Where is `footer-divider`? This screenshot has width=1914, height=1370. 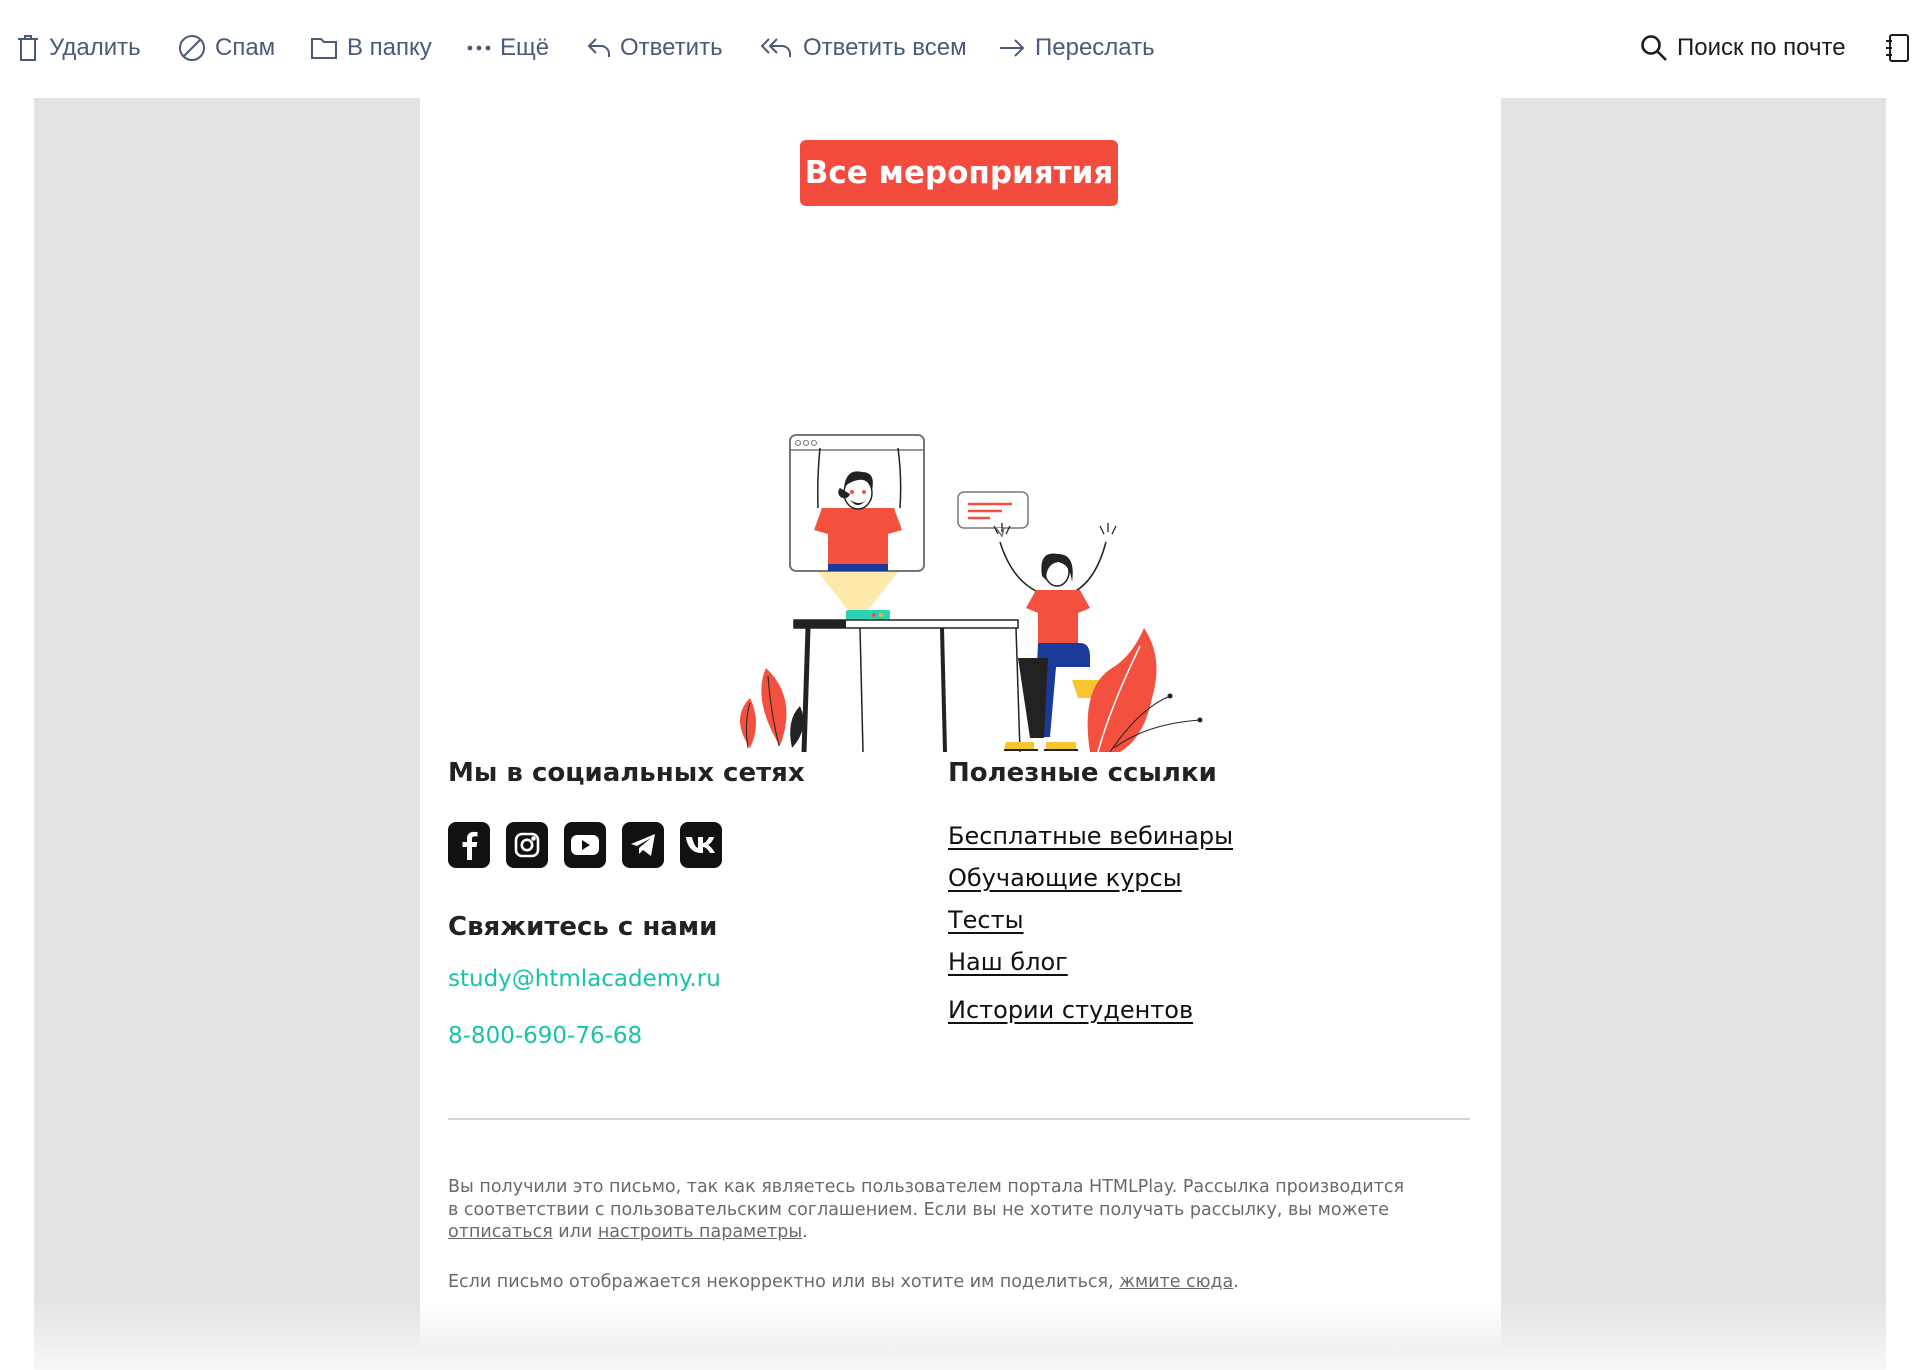
footer-divider is located at coordinates (959, 1119).